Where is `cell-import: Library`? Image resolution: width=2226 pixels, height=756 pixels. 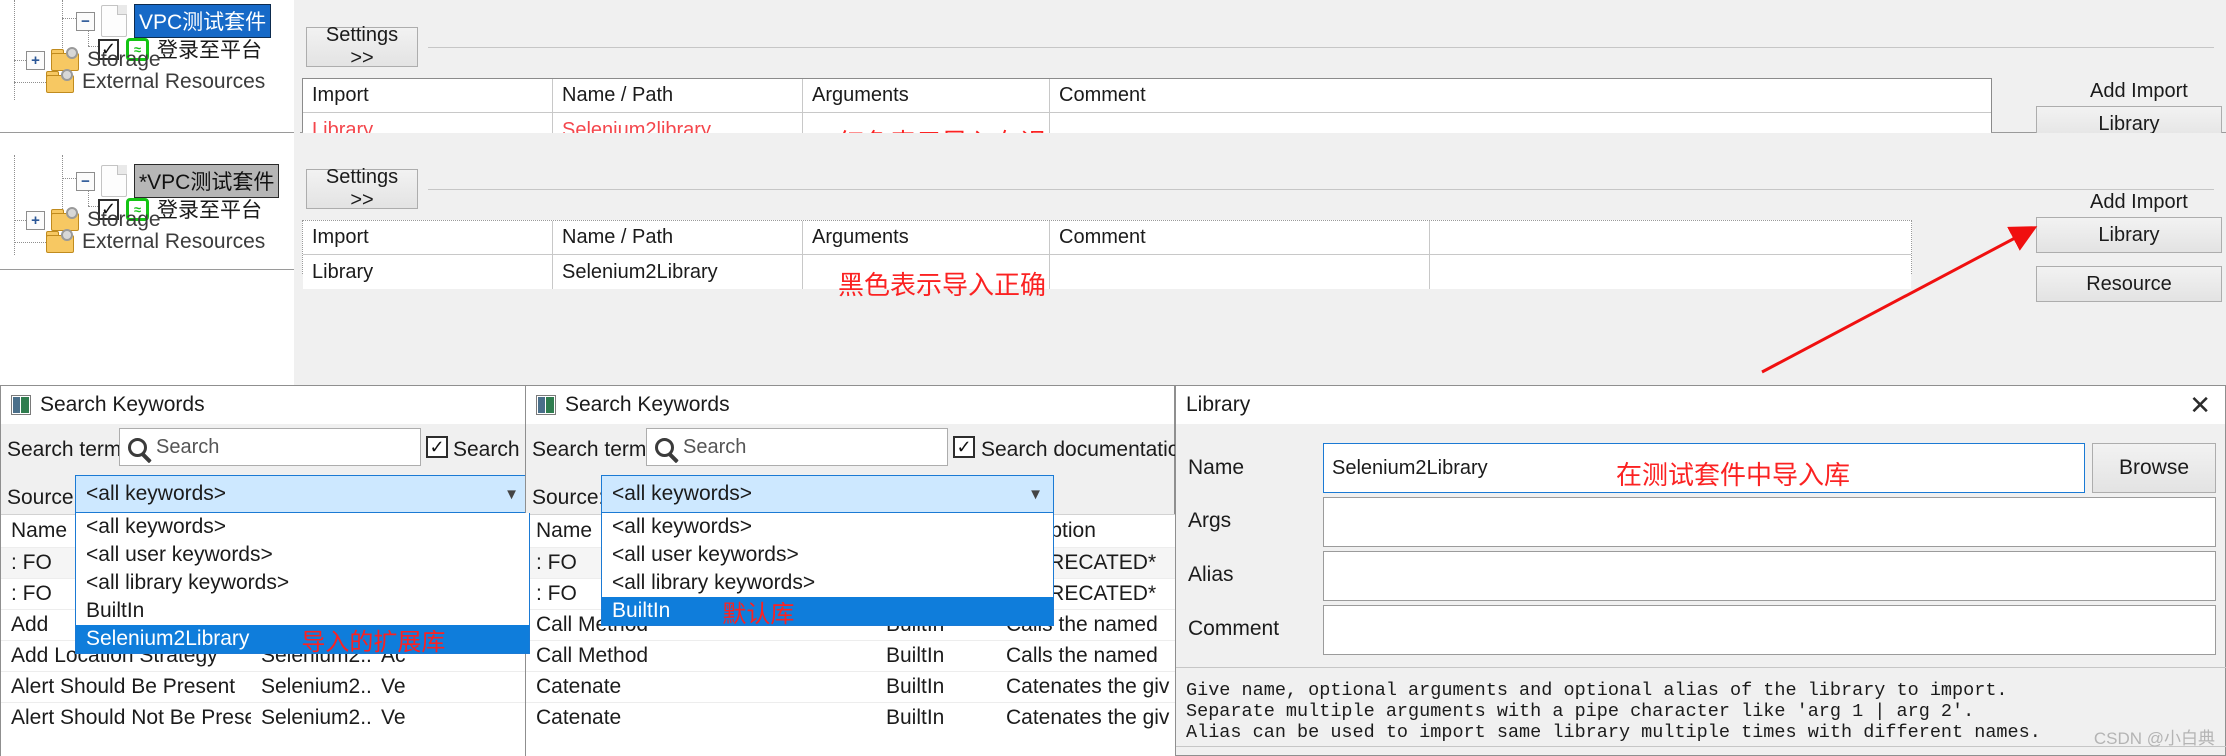 cell-import: Library is located at coordinates (428, 272).